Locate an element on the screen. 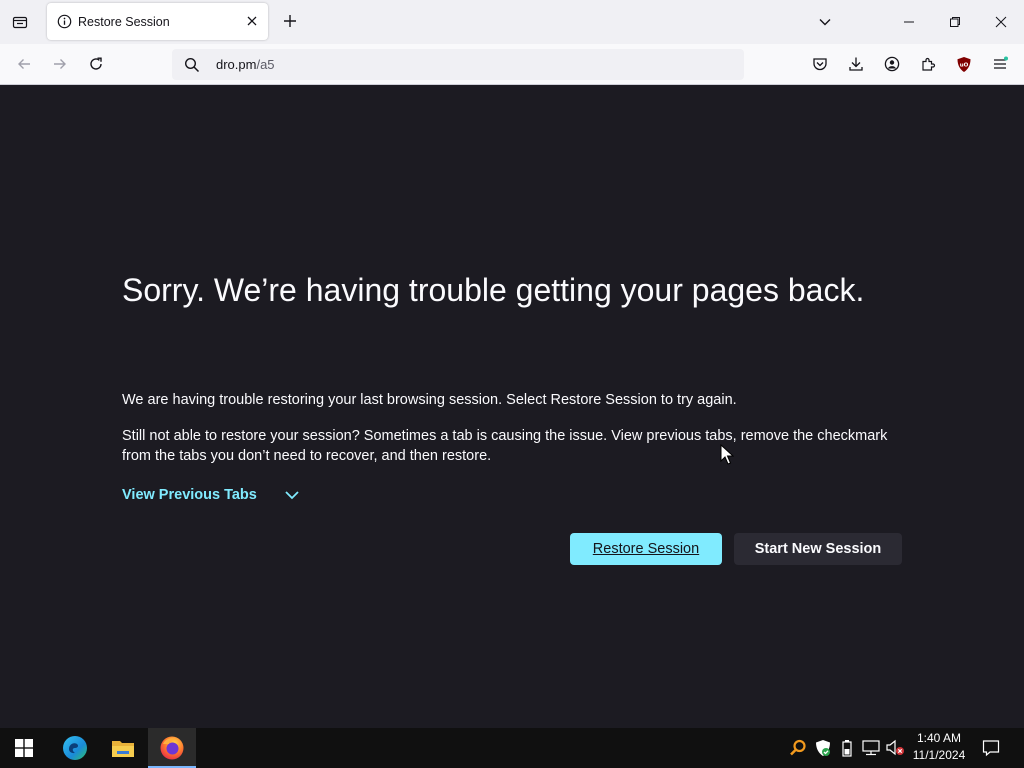 The height and width of the screenshot is (768, 1024). battery-icon is located at coordinates (847, 748).